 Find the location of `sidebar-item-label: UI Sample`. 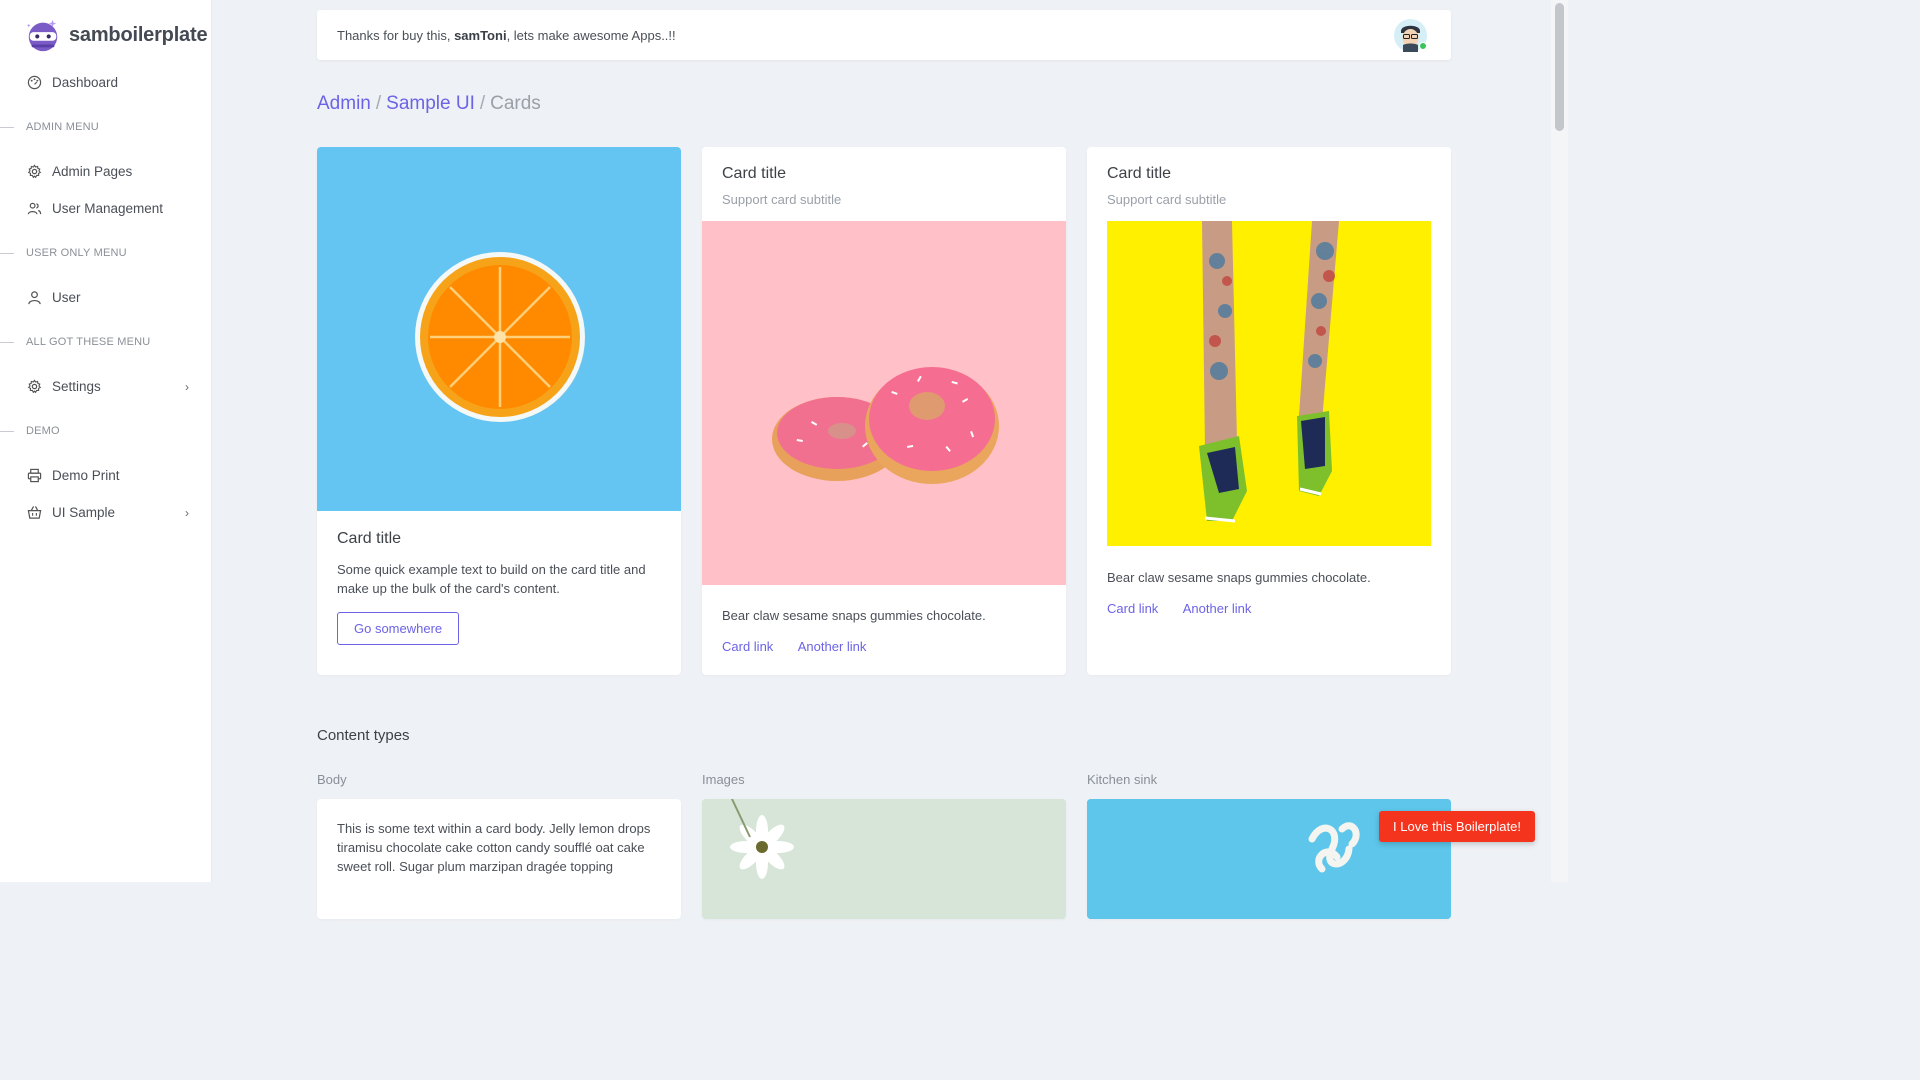

sidebar-item-label: UI Sample is located at coordinates (84, 512).